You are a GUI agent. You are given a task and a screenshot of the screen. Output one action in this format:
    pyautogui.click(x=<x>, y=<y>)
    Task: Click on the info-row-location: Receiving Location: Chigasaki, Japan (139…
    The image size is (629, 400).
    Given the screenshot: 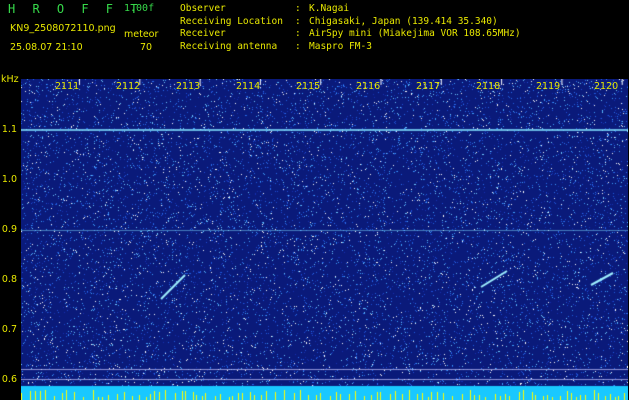 What is the action you would take?
    pyautogui.click(x=339, y=21)
    